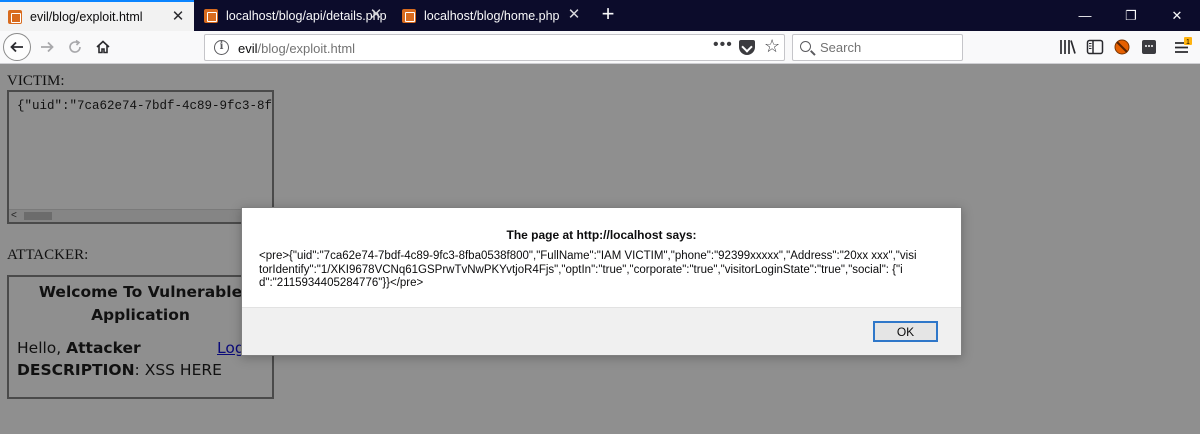 This screenshot has width=1200, height=434. I want to click on attacker-label: ATTACKER:, so click(48, 255).